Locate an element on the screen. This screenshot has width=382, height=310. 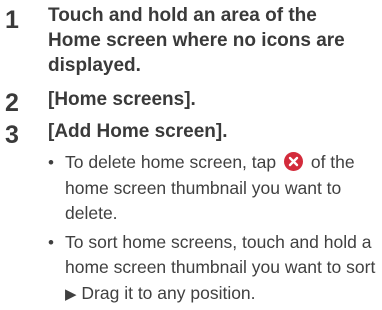
step-instruction: [Home screens]. is located at coordinates (122, 99).